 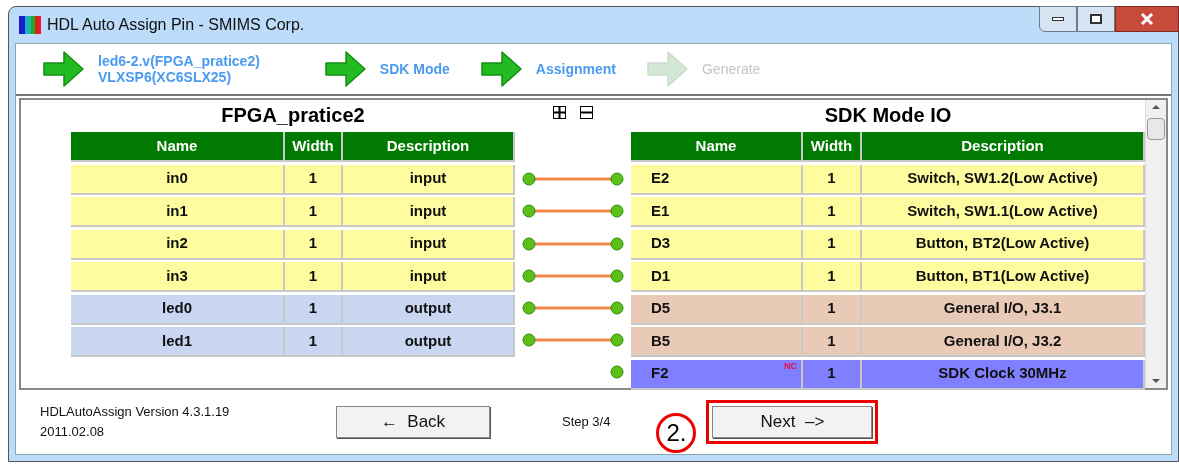 I want to click on table-cell: in2, so click(x=178, y=244).